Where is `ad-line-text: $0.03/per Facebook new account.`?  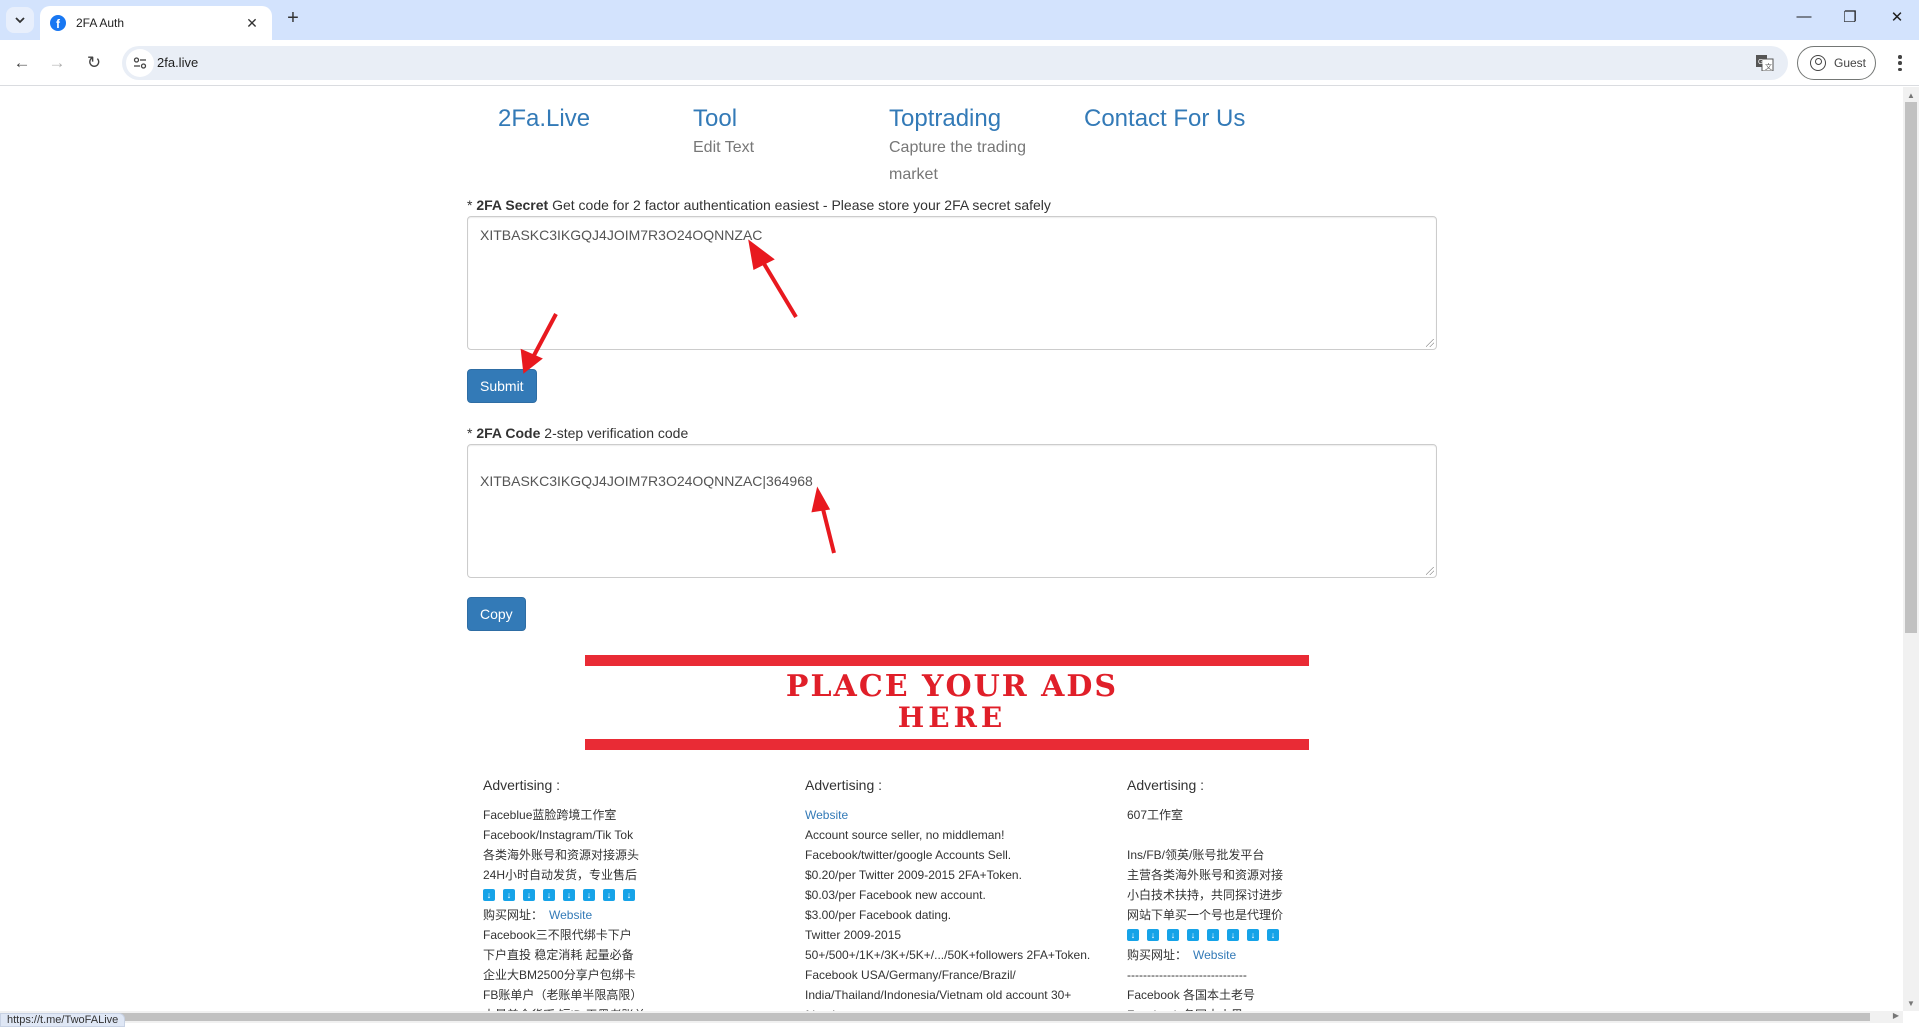 ad-line-text: $0.03/per Facebook new account. is located at coordinates (895, 895).